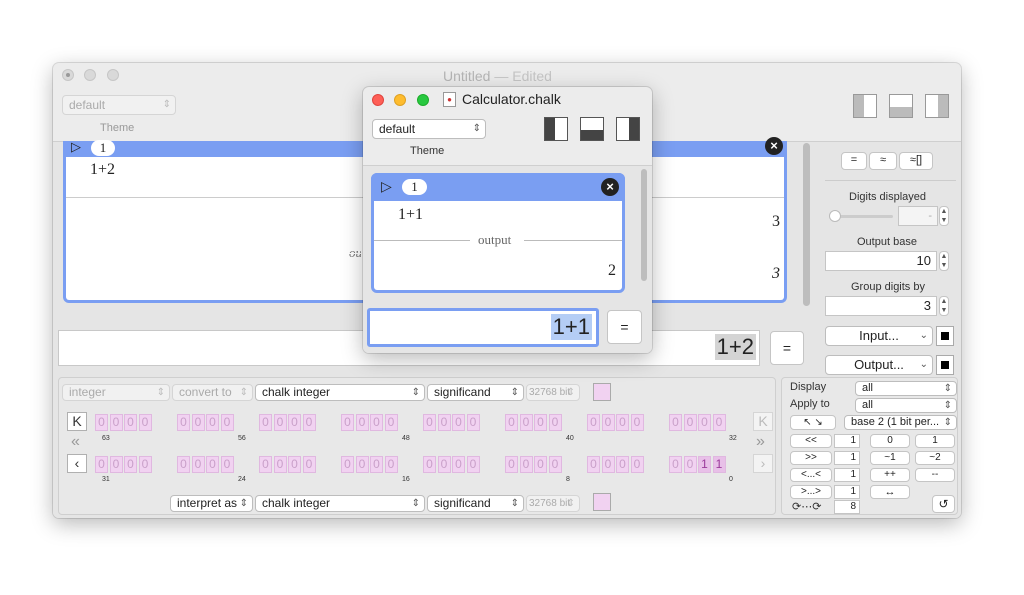 The width and height of the screenshot is (1024, 595). I want to click on group-digits-field: 3, so click(881, 306).